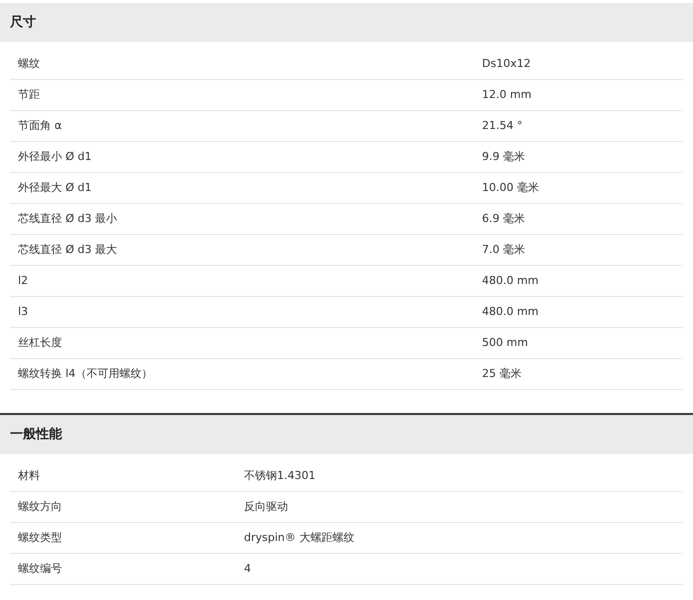  I want to click on spec-value: 不锈钢1.4301, so click(280, 476).